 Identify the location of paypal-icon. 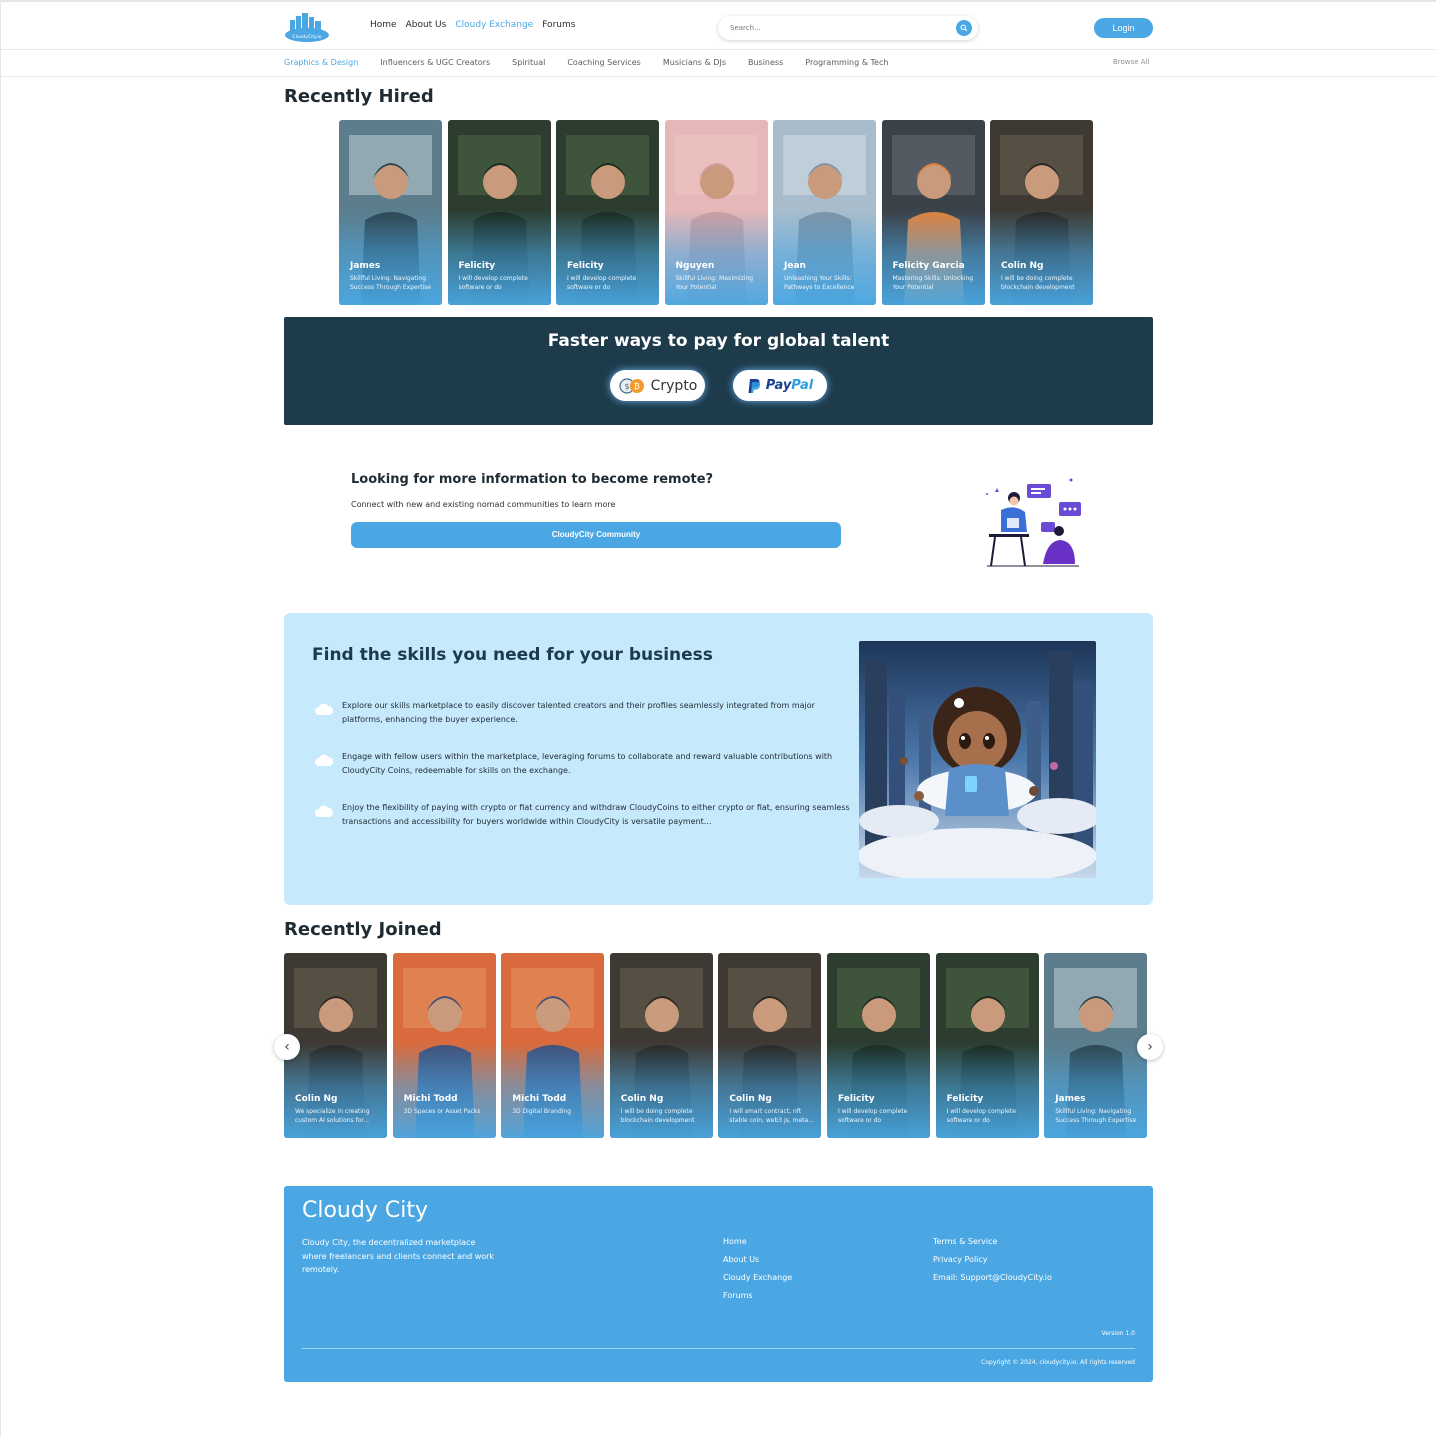
(754, 385).